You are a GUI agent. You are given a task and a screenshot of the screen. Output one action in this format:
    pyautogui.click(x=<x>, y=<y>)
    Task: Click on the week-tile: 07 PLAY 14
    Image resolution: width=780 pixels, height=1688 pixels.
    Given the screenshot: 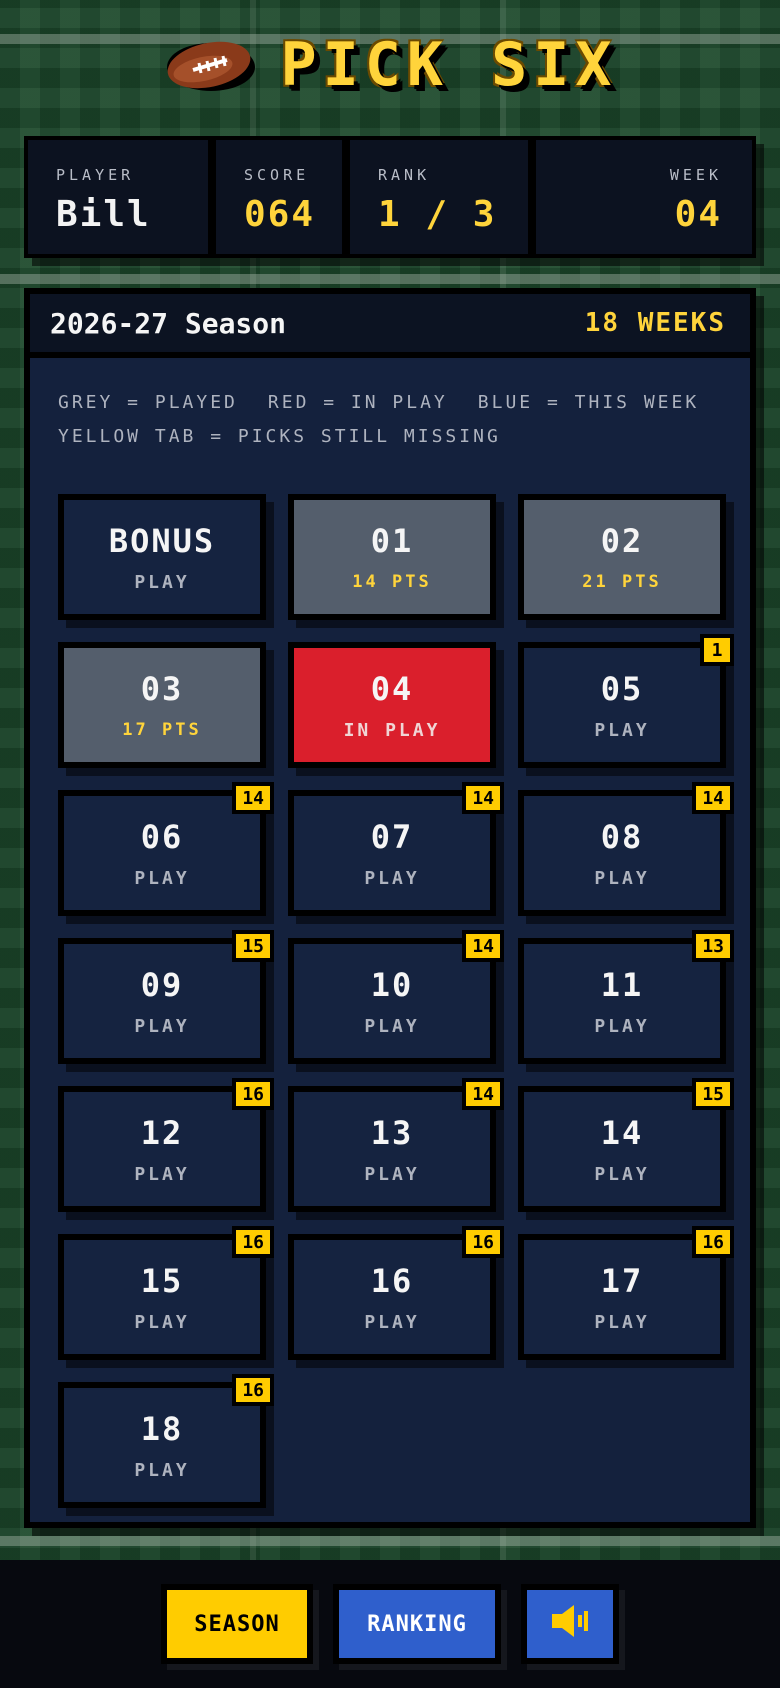 What is the action you would take?
    pyautogui.click(x=396, y=849)
    